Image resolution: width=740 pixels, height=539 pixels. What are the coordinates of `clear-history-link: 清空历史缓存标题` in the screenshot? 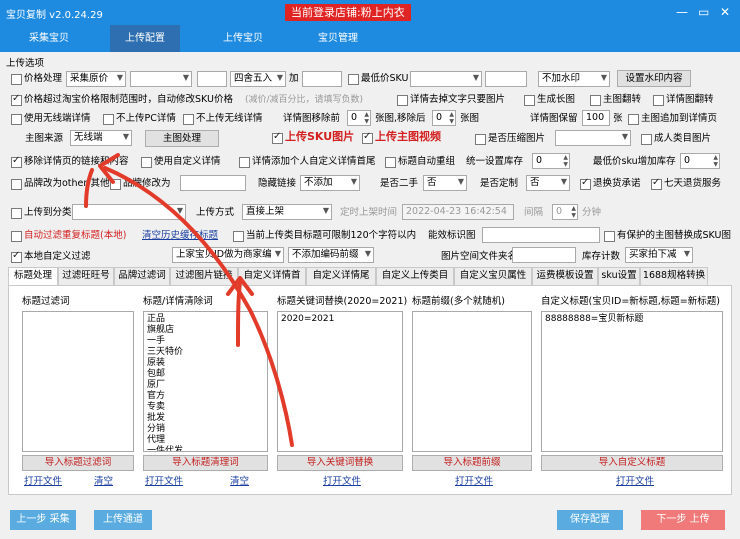 It's located at (180, 236).